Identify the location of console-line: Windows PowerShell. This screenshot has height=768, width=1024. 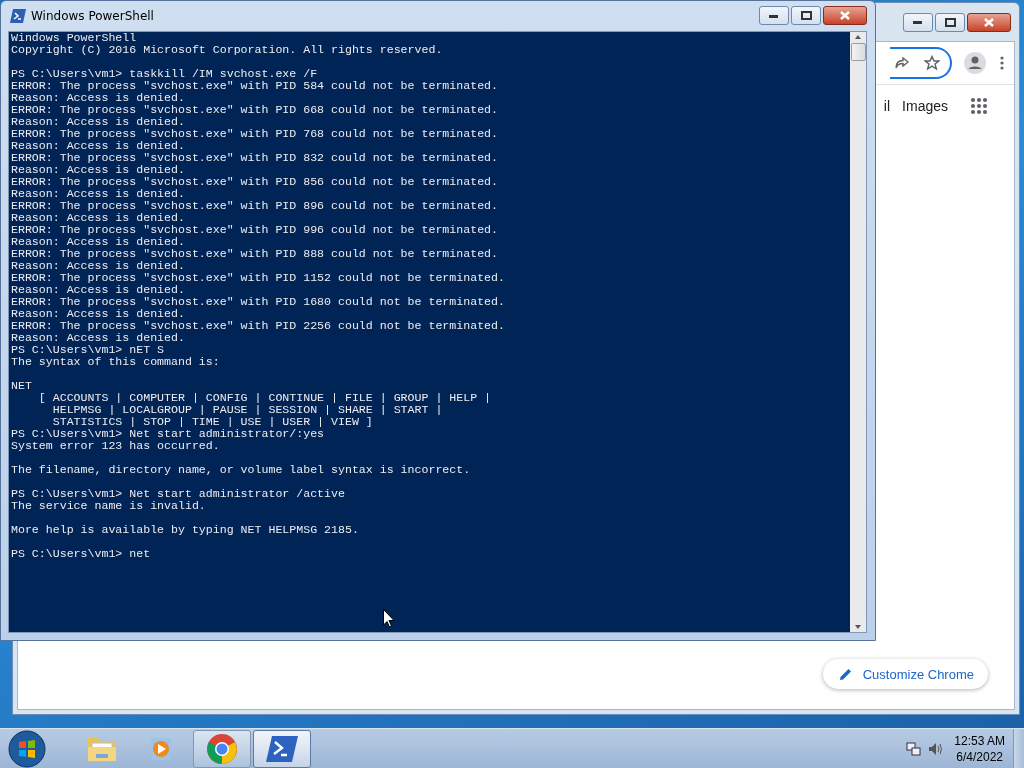
(74, 37).